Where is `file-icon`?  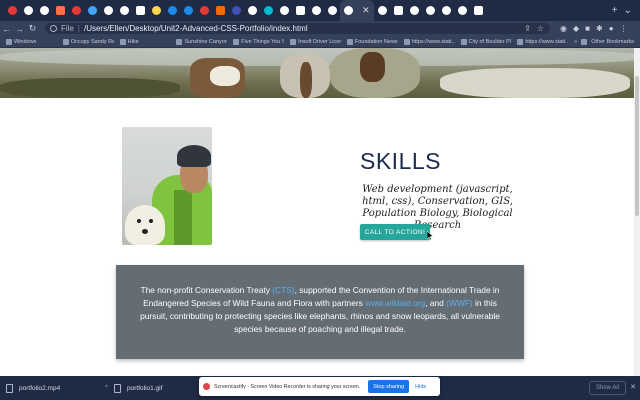 file-icon is located at coordinates (9, 388).